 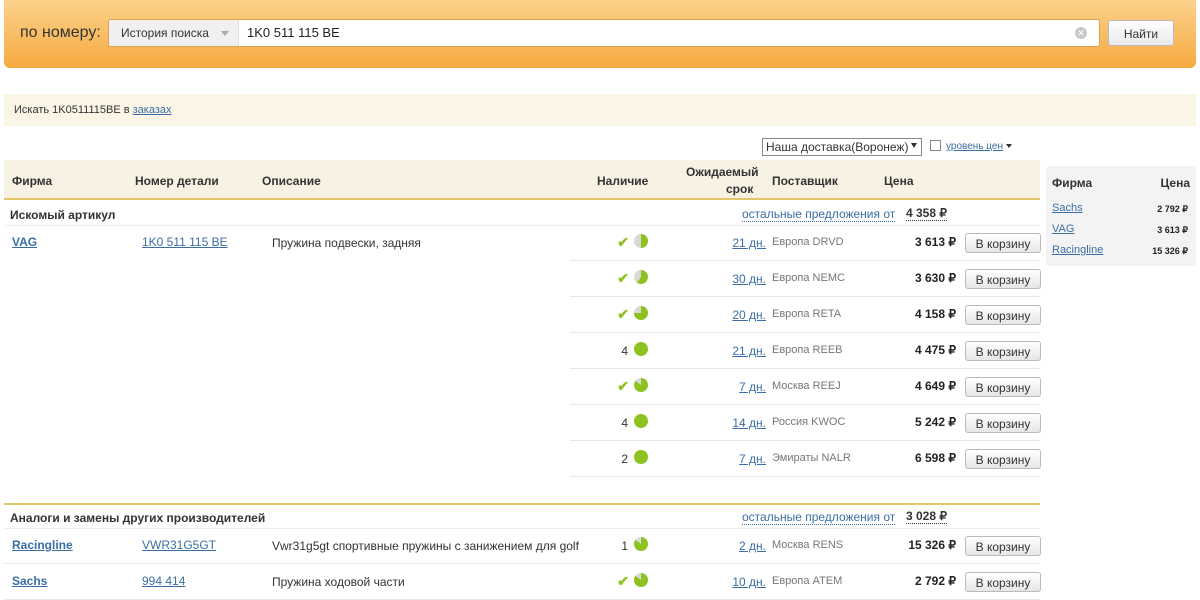 I want to click on column-price: Цена, so click(x=899, y=181).